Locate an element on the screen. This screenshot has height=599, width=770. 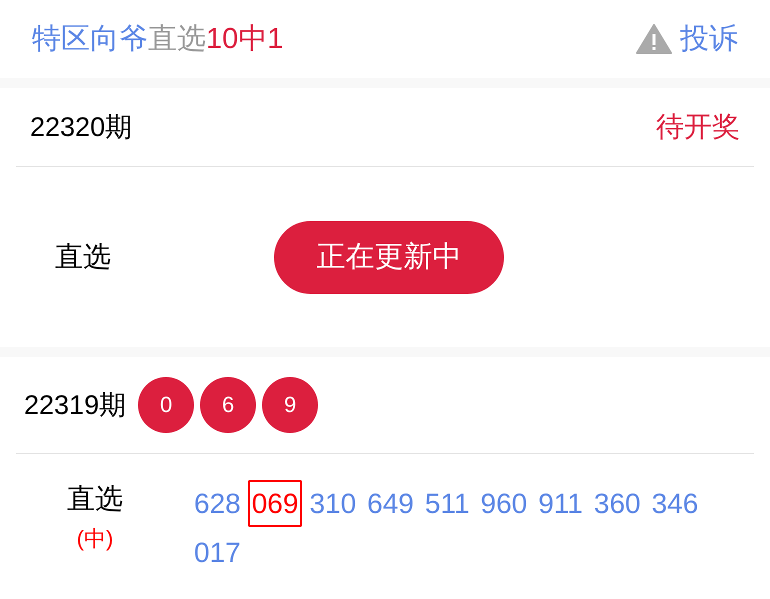
pick-number: 017 is located at coordinates (217, 553).